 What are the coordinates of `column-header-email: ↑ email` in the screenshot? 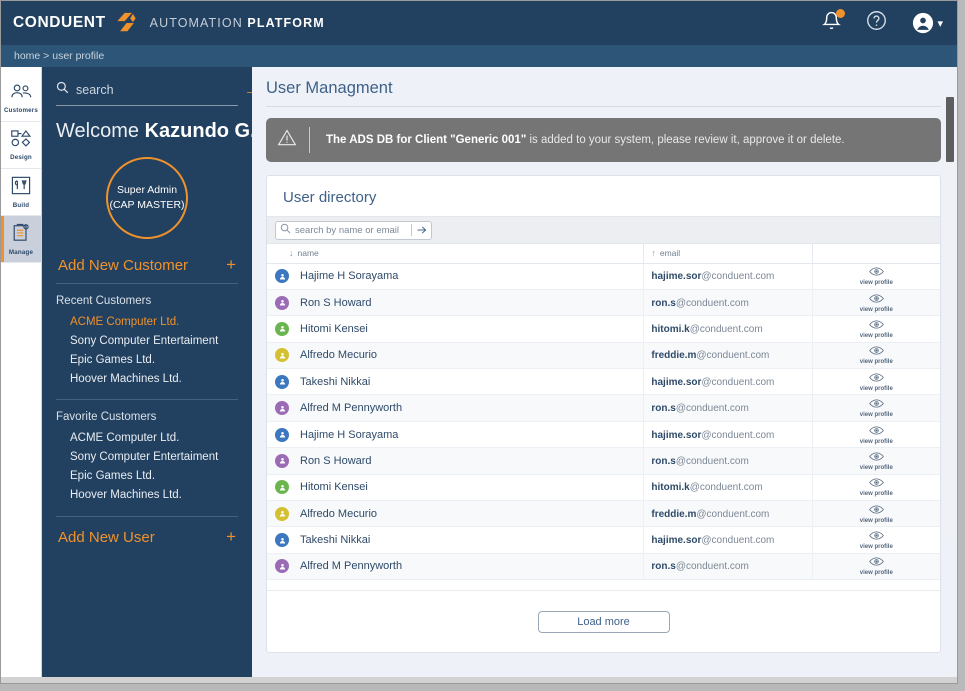 It's located at (728, 254).